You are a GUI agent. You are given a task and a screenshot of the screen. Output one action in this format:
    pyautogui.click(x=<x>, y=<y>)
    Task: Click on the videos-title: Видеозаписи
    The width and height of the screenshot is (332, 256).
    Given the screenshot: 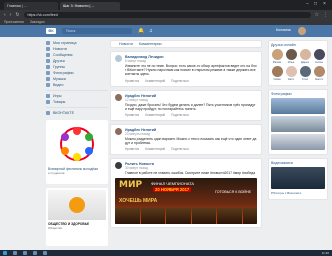 What is the action you would take?
    pyautogui.click(x=298, y=163)
    